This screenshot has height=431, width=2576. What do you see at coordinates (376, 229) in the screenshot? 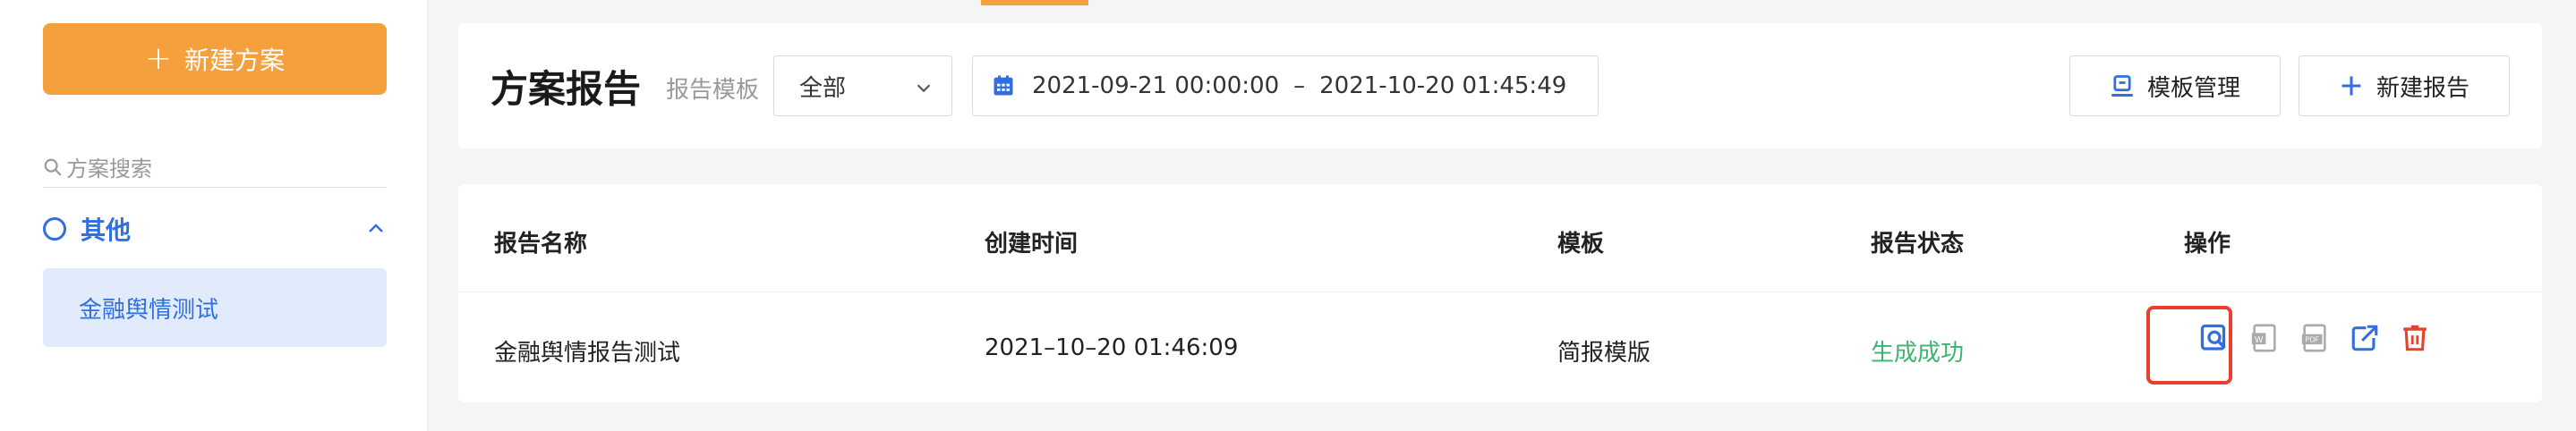
I see `chevron-up-icon` at bounding box center [376, 229].